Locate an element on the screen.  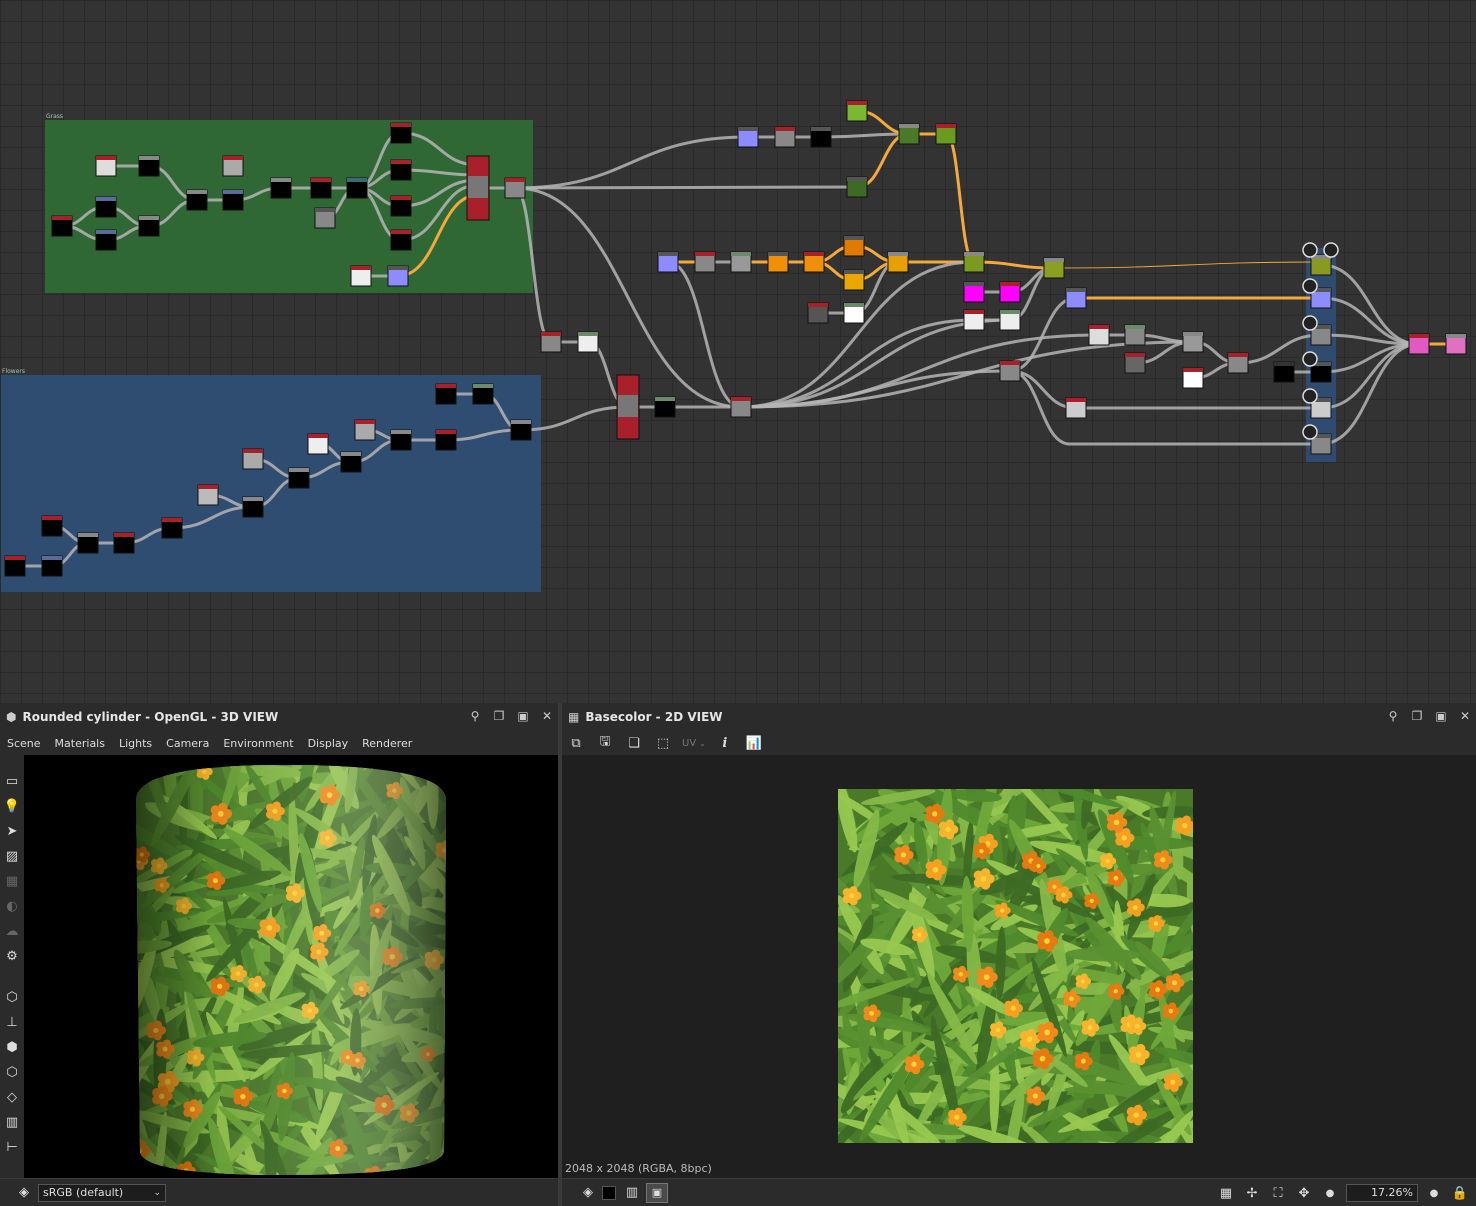
camera-icon: ▭ is located at coordinates (12, 781).